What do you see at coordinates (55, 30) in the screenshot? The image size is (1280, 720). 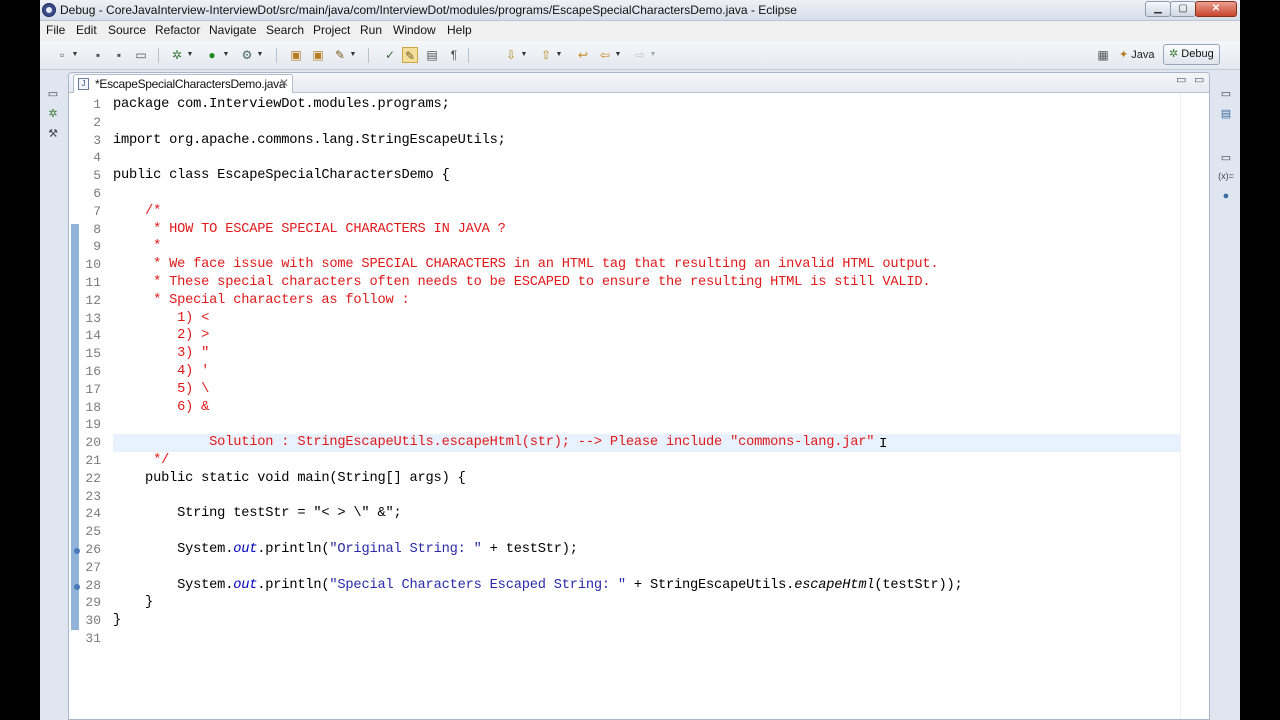 I see `menu-file: File` at bounding box center [55, 30].